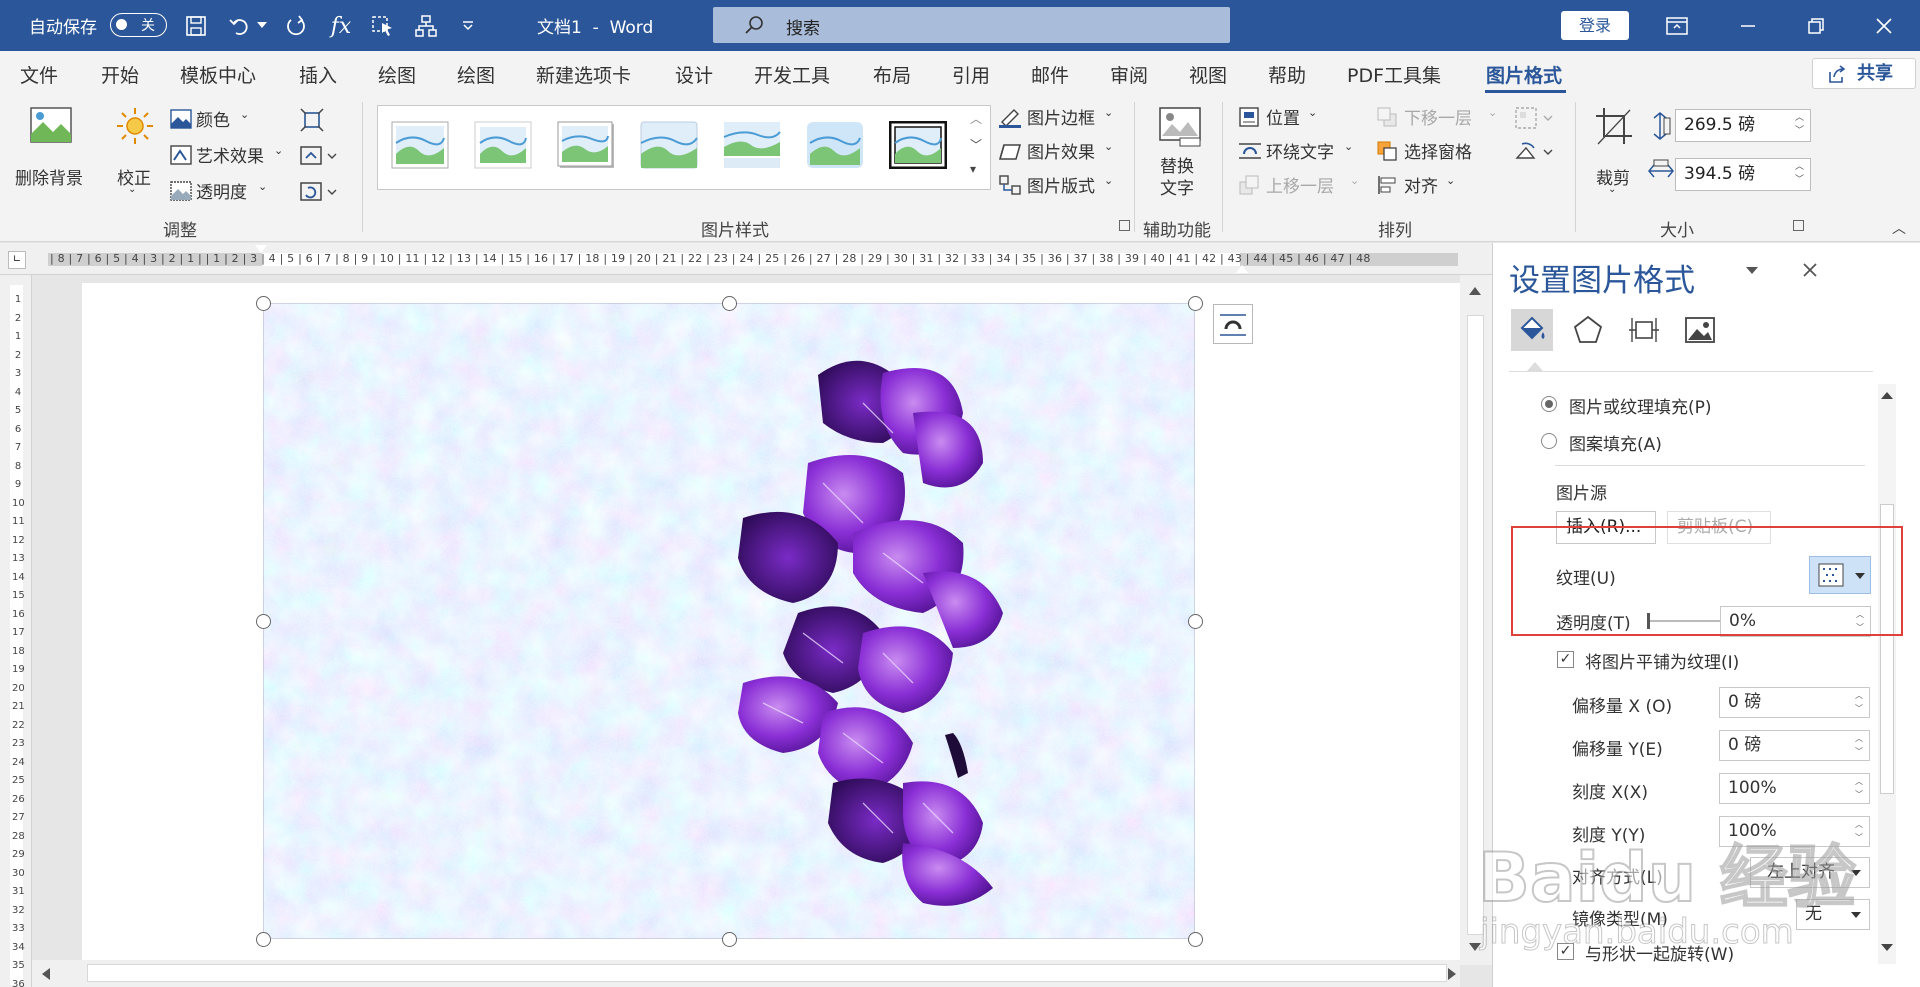  I want to click on tab-review: 审阅, so click(1129, 74).